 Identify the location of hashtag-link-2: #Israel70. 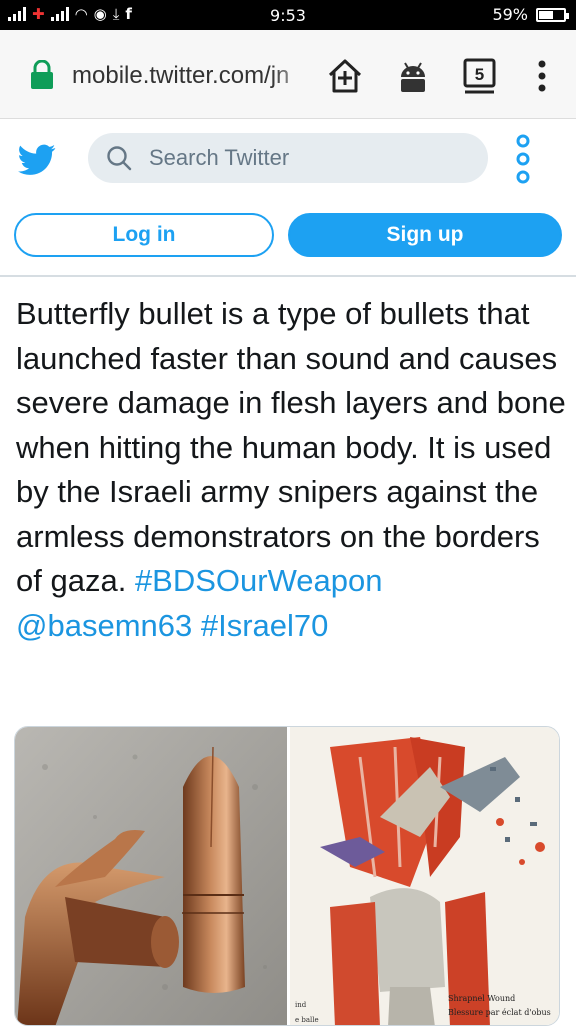
(265, 625).